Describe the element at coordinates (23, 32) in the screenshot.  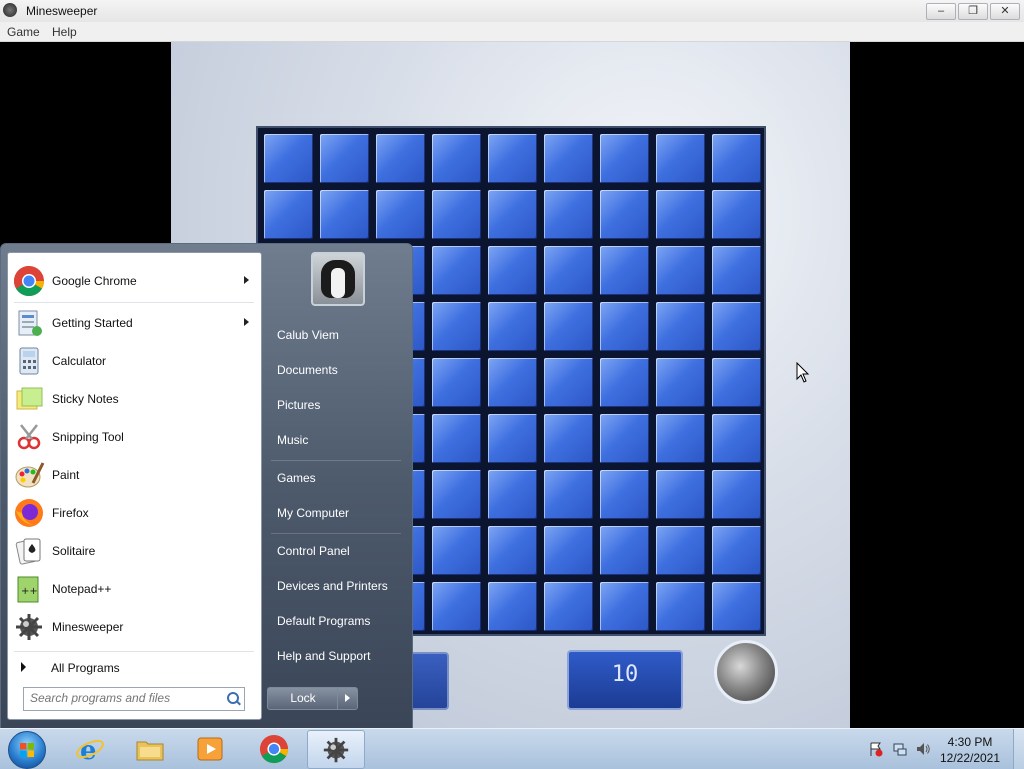
I see `menu-game: Game` at that location.